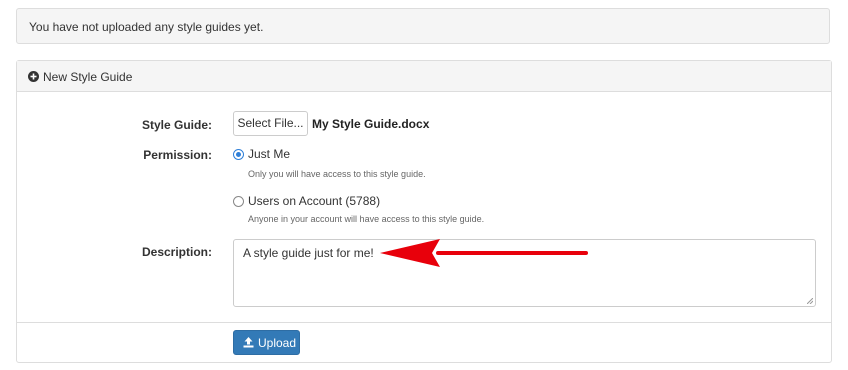  Describe the element at coordinates (176, 252) in the screenshot. I see `description-label: Description:` at that location.